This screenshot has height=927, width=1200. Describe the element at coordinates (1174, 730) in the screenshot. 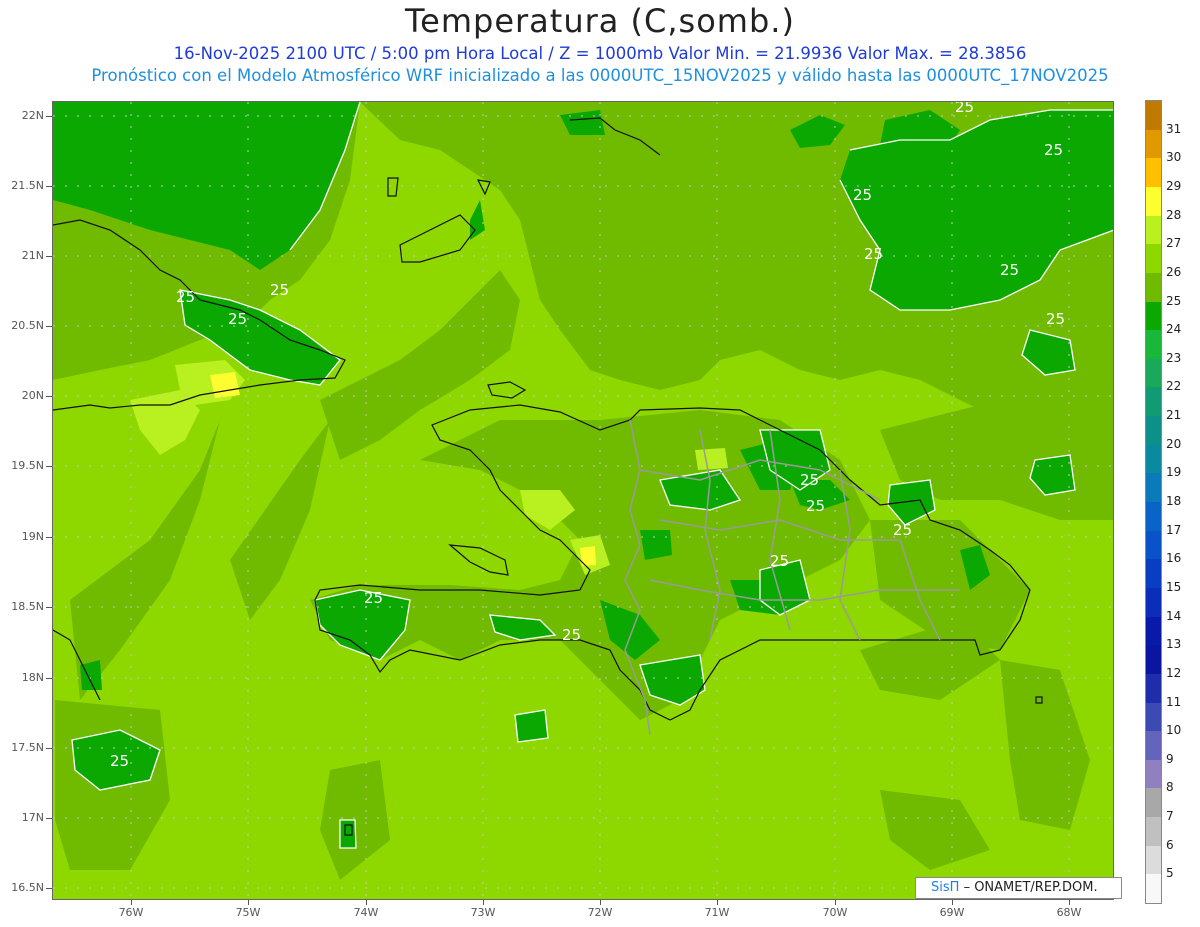

I see `colorbar-label: 10` at that location.